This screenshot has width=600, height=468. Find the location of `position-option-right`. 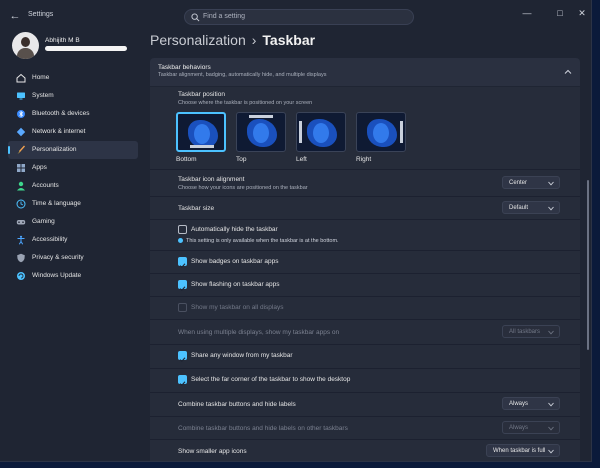

position-option-right is located at coordinates (381, 132).